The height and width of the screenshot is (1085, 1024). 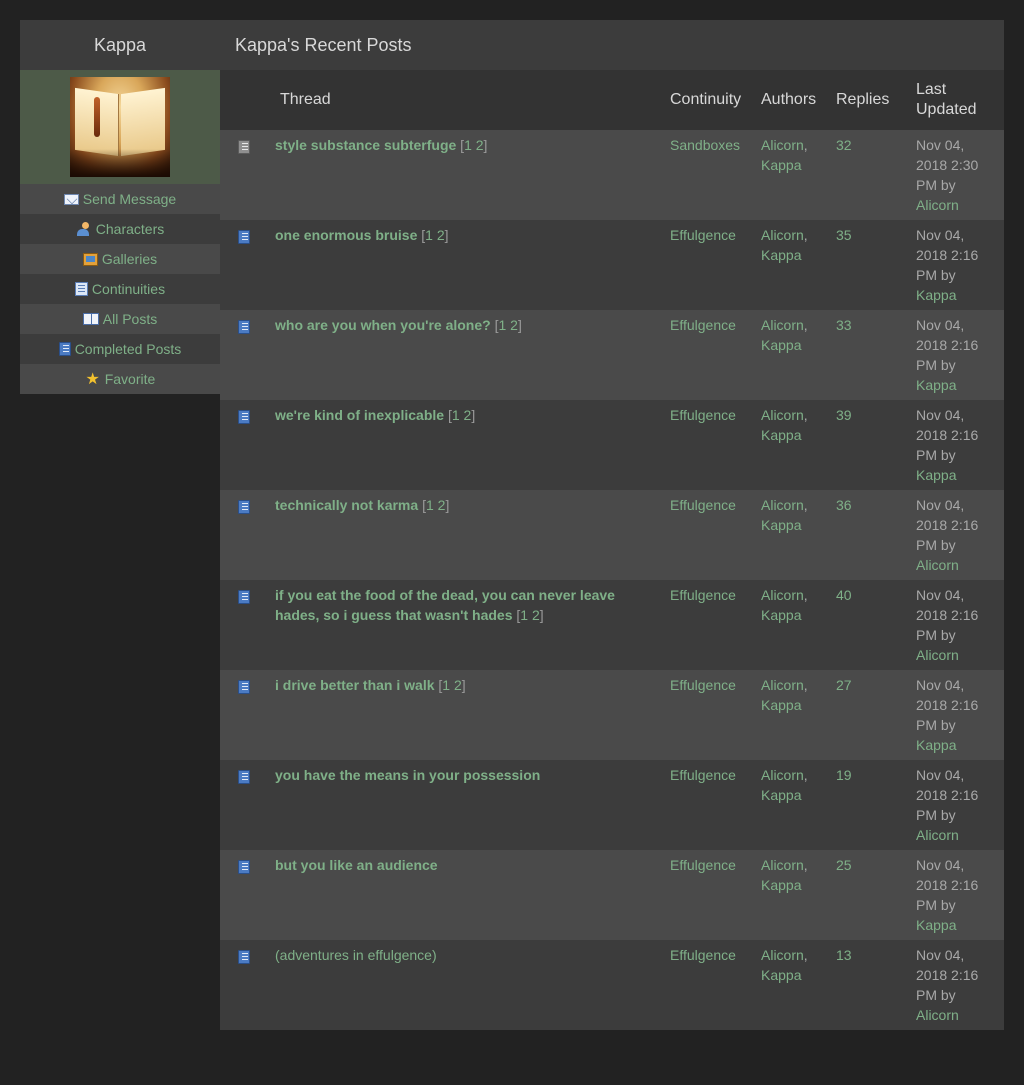 I want to click on thread-link: technically not karma, so click(x=346, y=505).